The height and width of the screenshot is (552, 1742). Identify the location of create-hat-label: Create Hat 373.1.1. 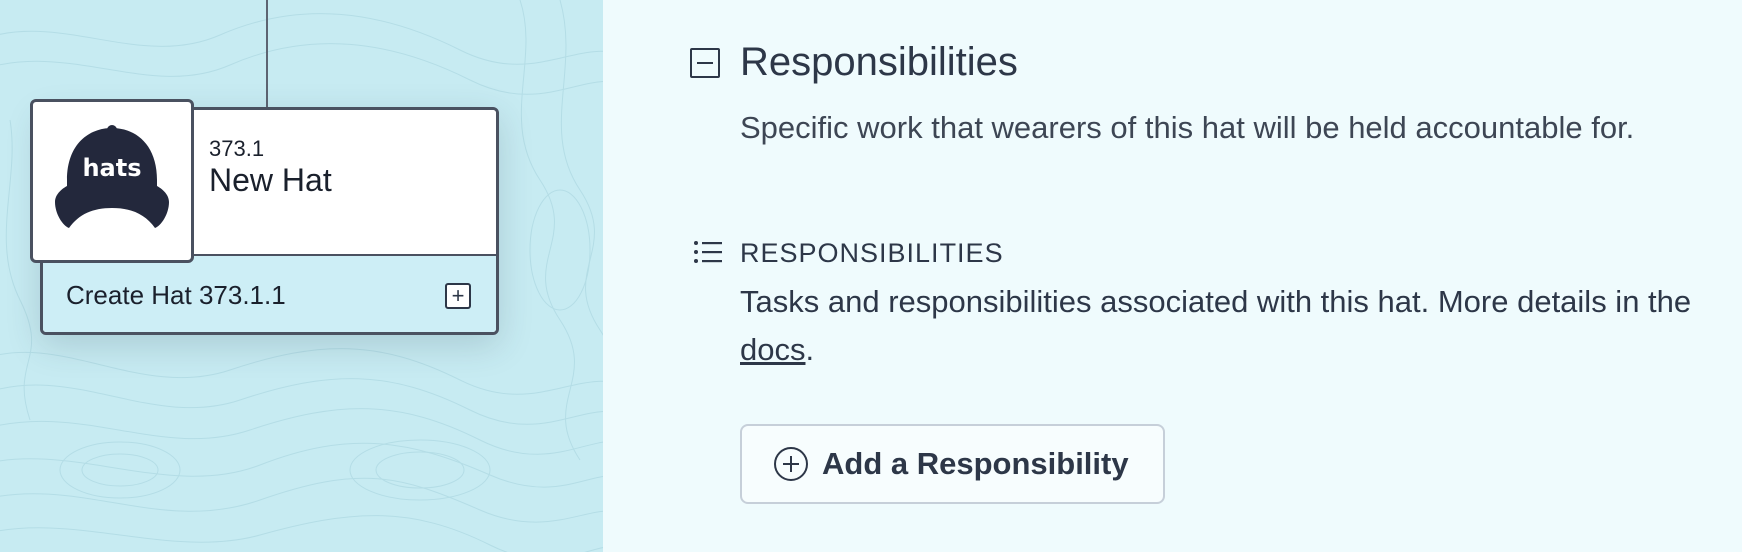
(176, 295).